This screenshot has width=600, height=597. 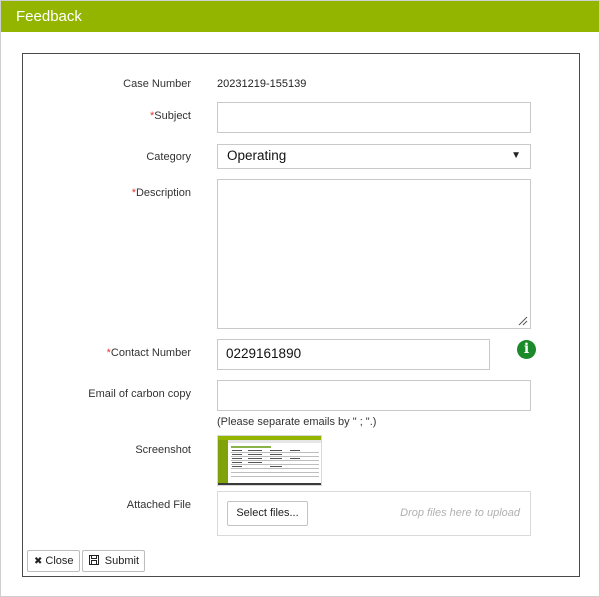 I want to click on screenshot-label: Screenshot, so click(x=163, y=450).